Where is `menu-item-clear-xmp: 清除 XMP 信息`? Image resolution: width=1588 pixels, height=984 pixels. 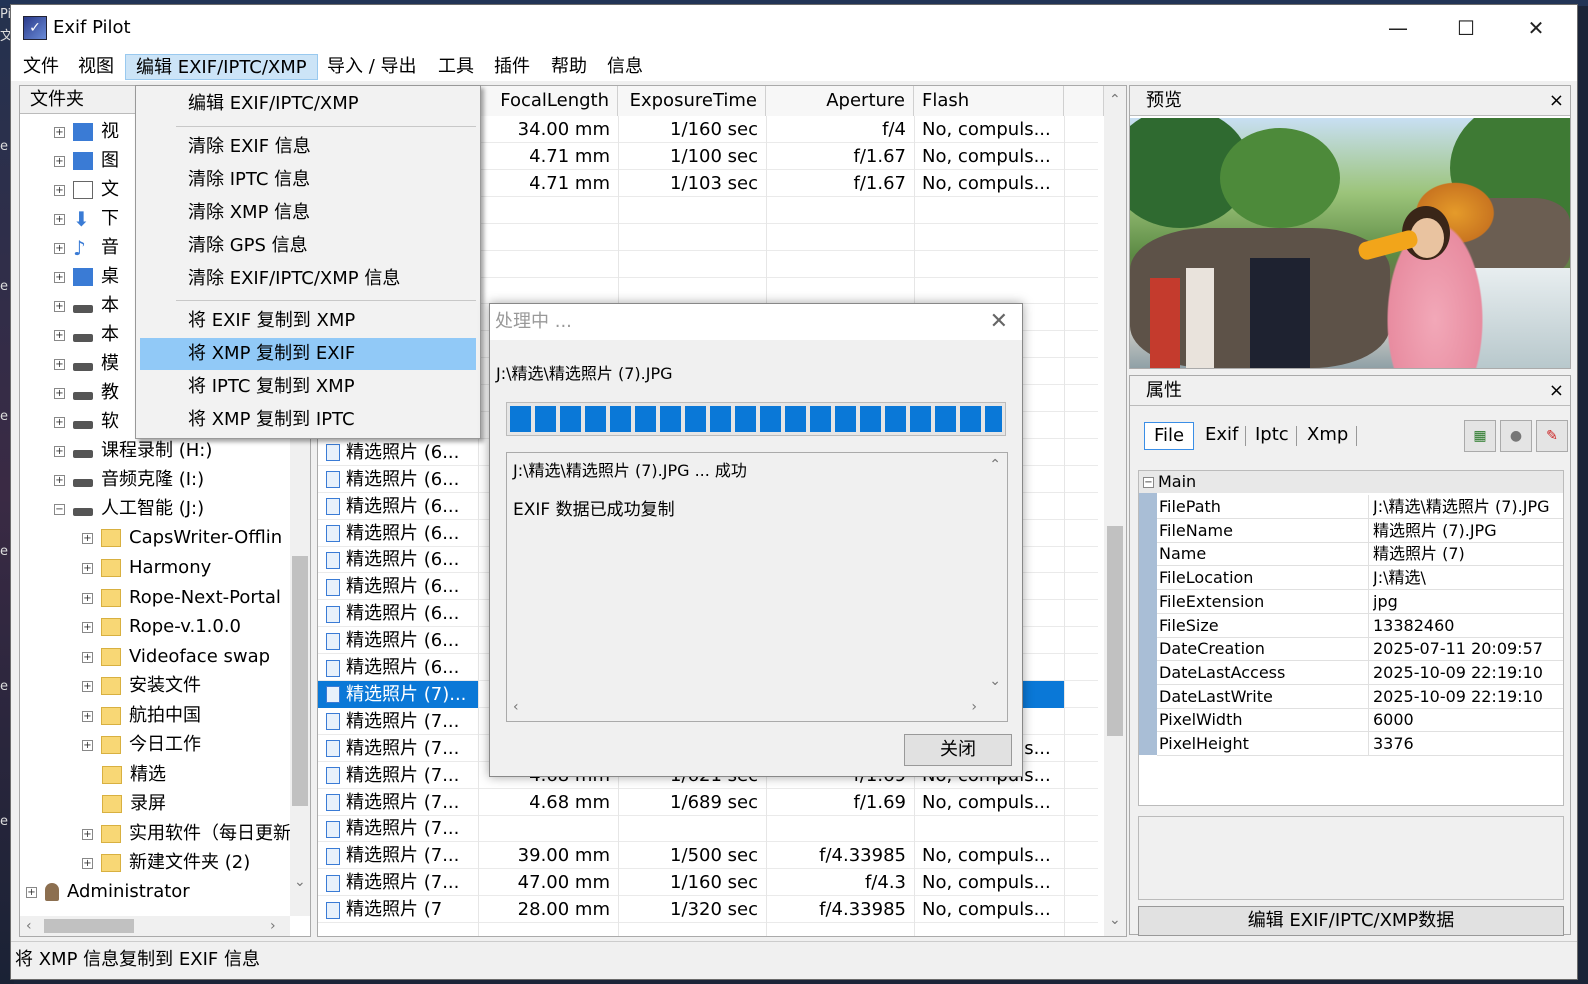 menu-item-clear-xmp: 清除 XMP 信息 is located at coordinates (308, 213).